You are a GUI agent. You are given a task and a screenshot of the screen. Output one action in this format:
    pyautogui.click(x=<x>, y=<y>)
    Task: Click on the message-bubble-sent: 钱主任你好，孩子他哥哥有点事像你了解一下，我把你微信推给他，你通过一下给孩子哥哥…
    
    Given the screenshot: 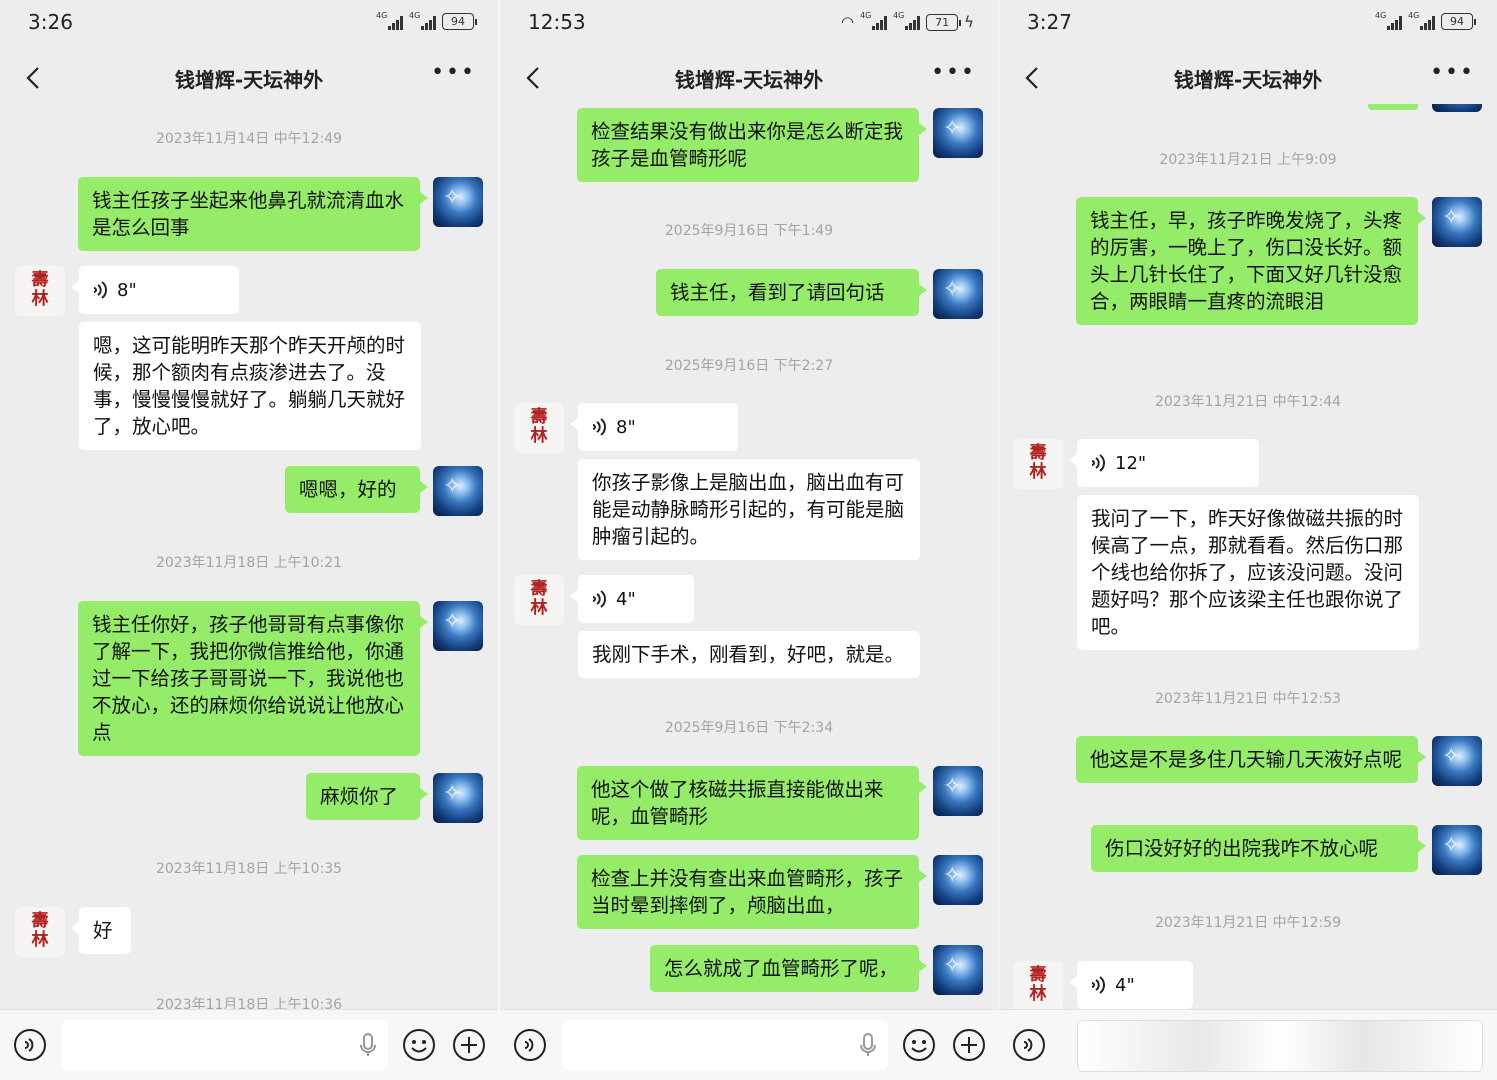 What is the action you would take?
    pyautogui.click(x=253, y=678)
    